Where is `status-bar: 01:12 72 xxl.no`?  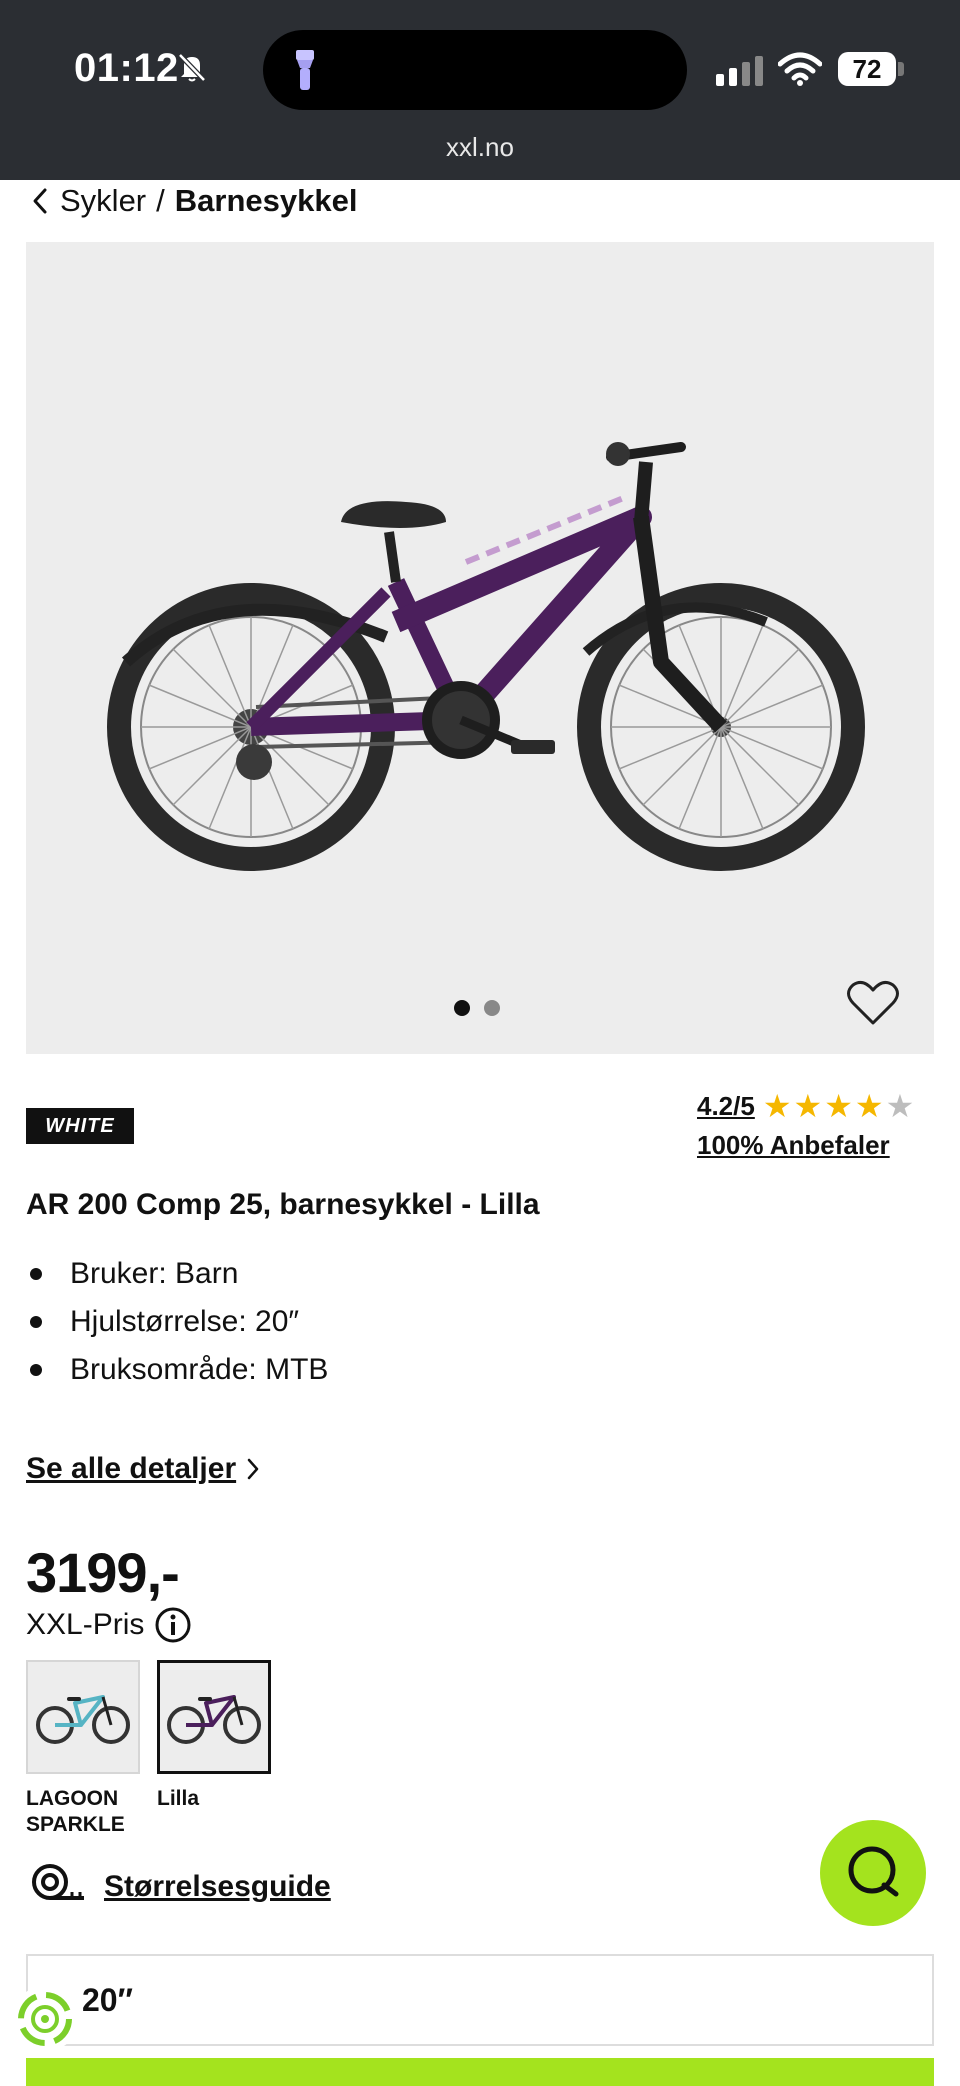
status-bar: 01:12 72 xxl.no is located at coordinates (480, 90).